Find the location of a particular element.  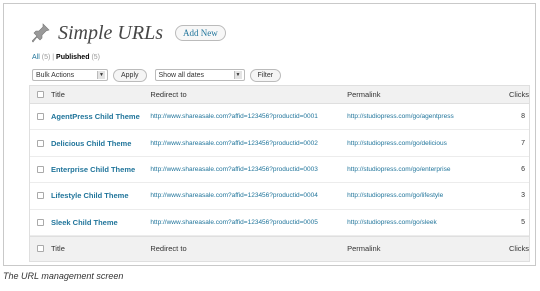

row-title-link: Enterprise Child Theme is located at coordinates (100, 169).